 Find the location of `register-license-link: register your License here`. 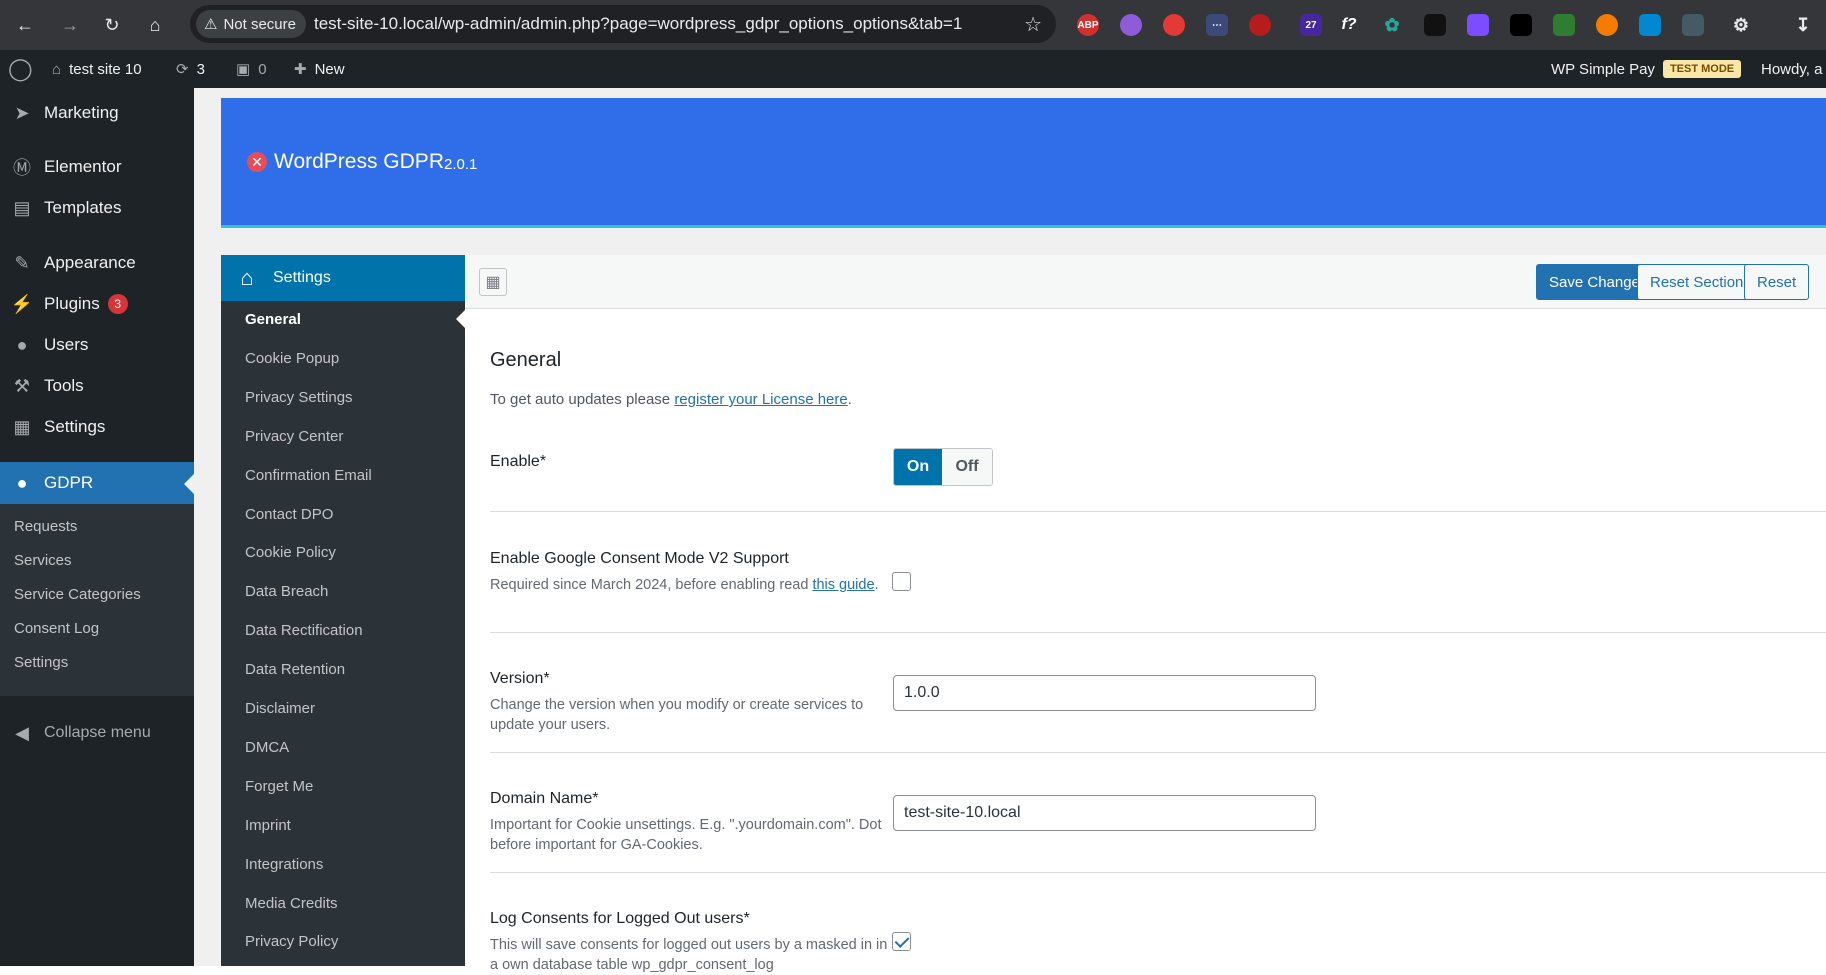

register-license-link: register your License here is located at coordinates (760, 399).